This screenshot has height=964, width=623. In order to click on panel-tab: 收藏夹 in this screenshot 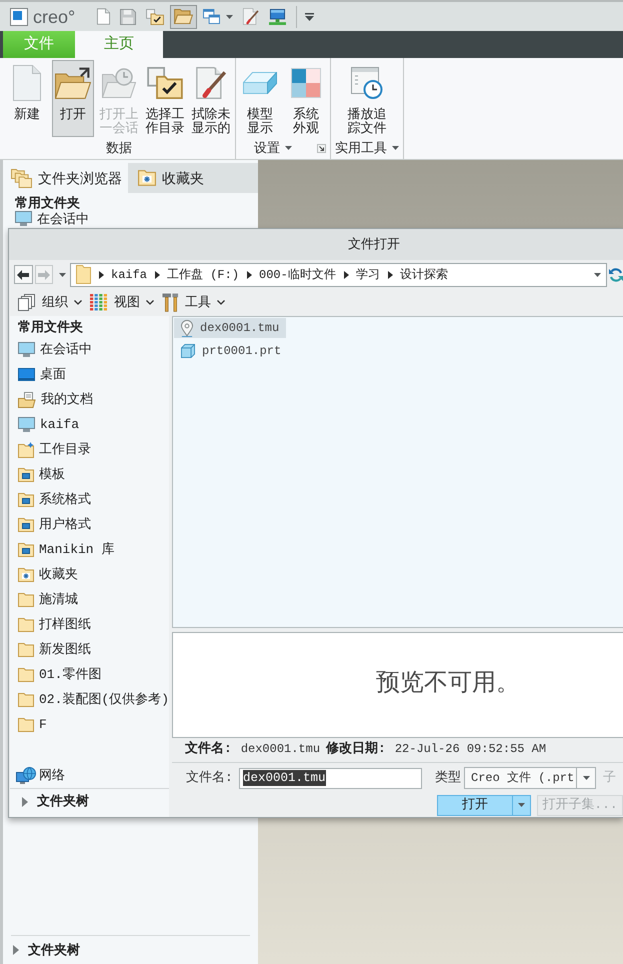, I will do `click(193, 178)`.